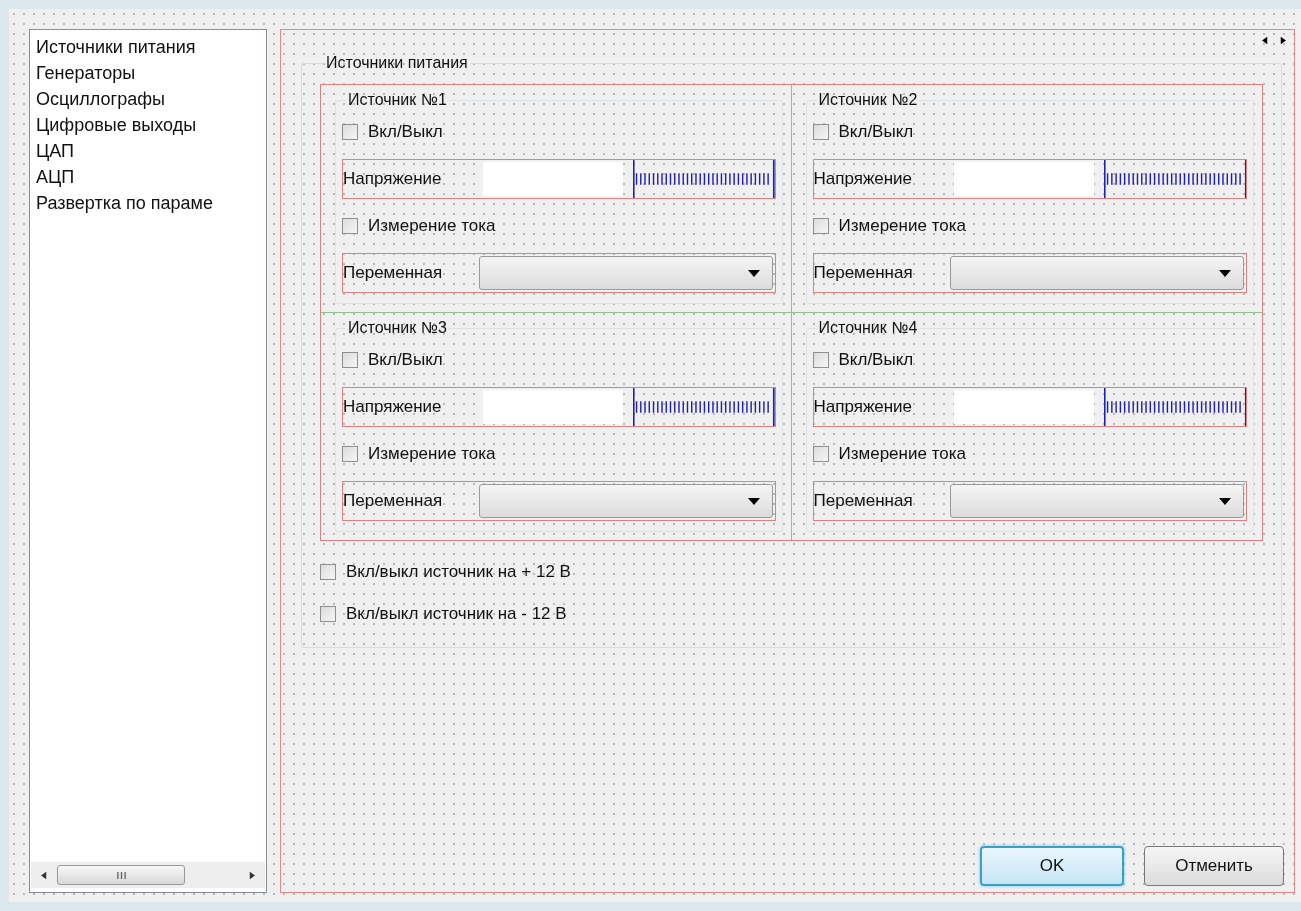  I want to click on group-title: Источники питания, so click(397, 63).